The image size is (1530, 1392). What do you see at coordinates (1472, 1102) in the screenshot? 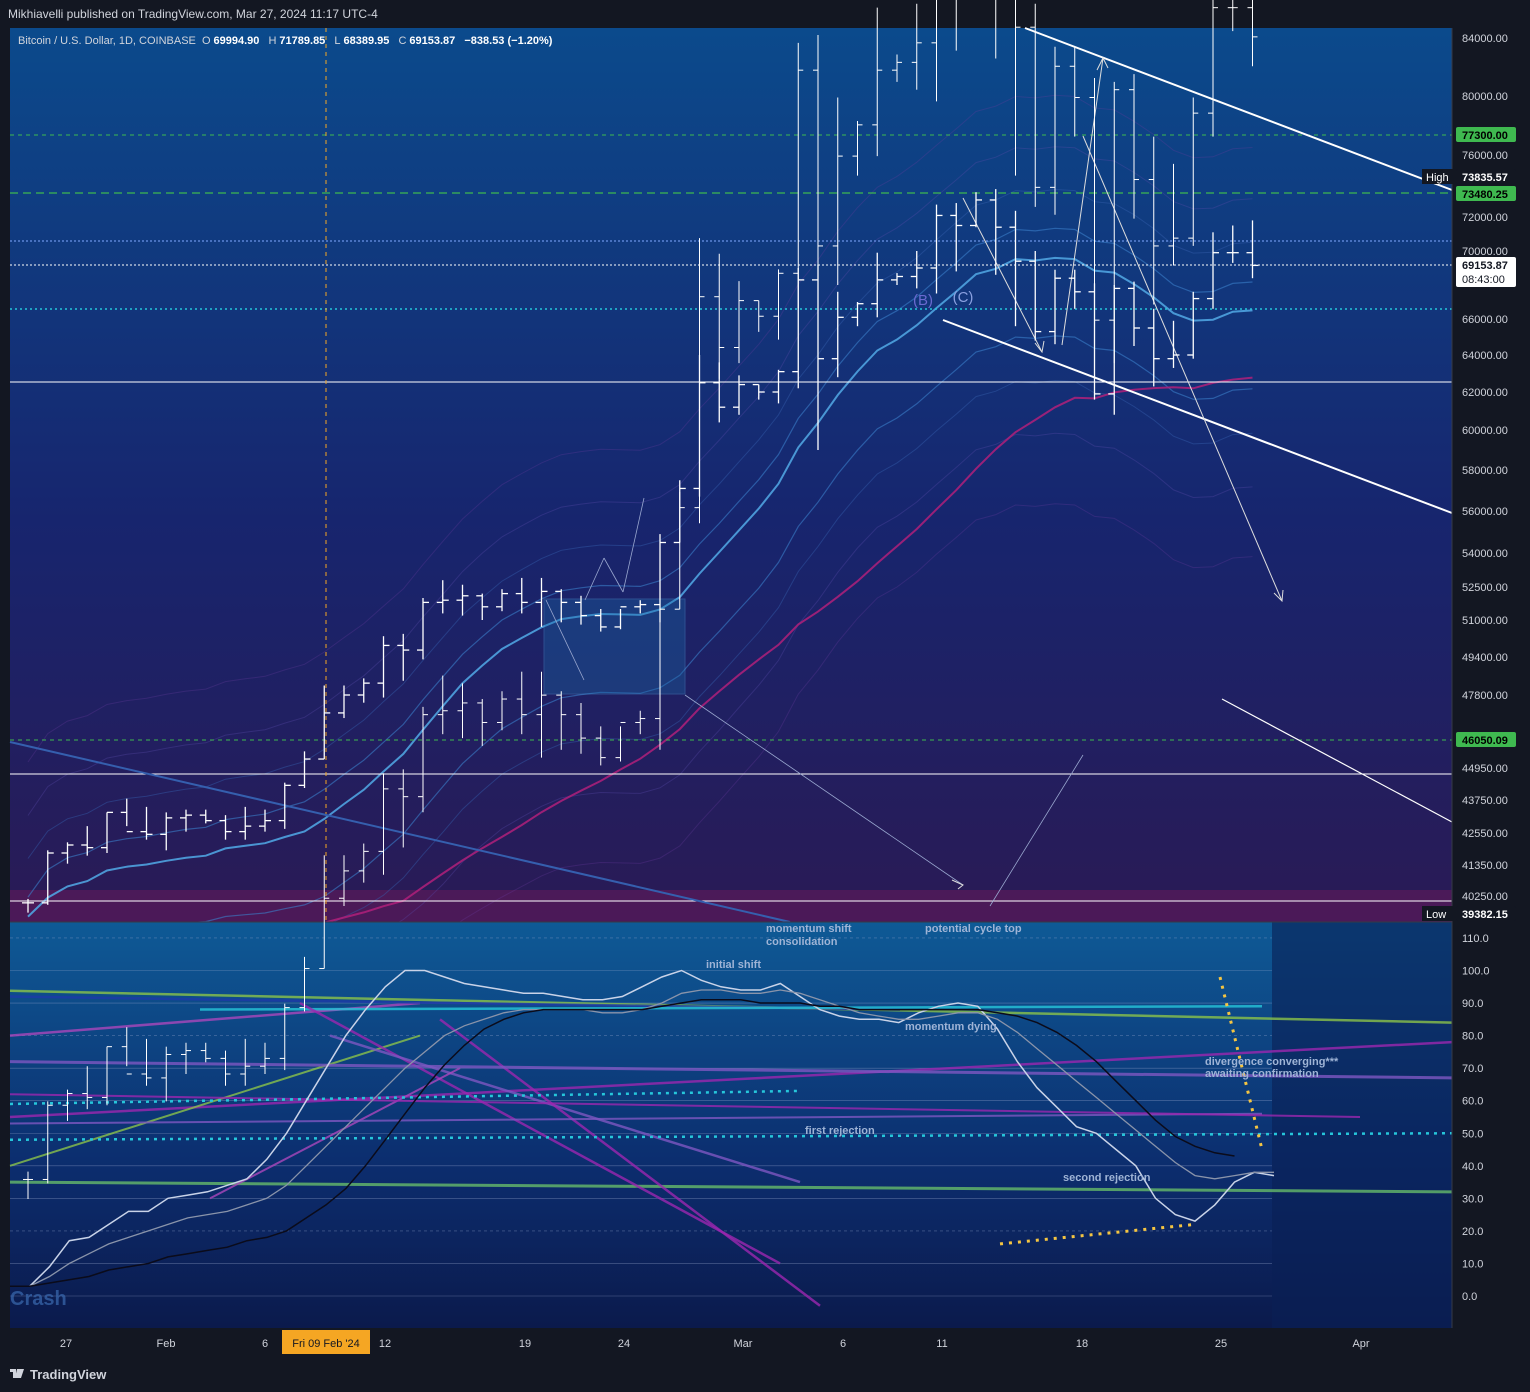
I see `osc-tick-label: 60.0` at bounding box center [1472, 1102].